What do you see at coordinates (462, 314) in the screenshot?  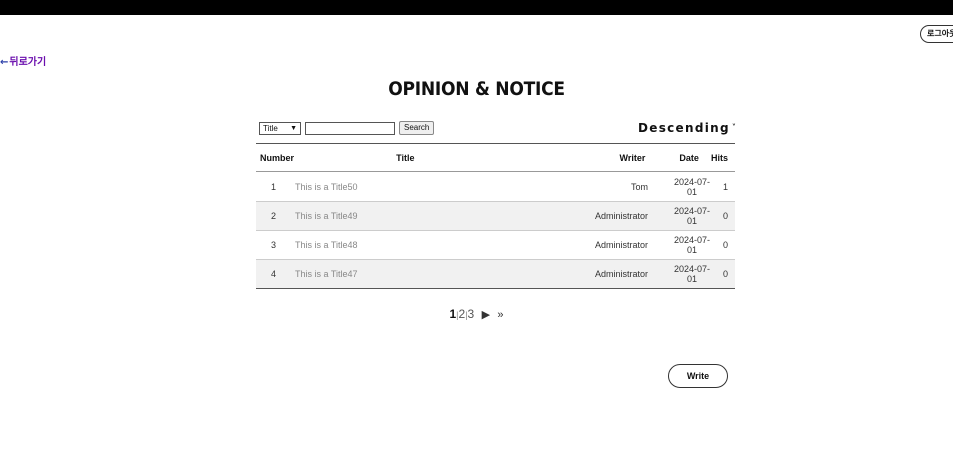 I see `page-link: 2` at bounding box center [462, 314].